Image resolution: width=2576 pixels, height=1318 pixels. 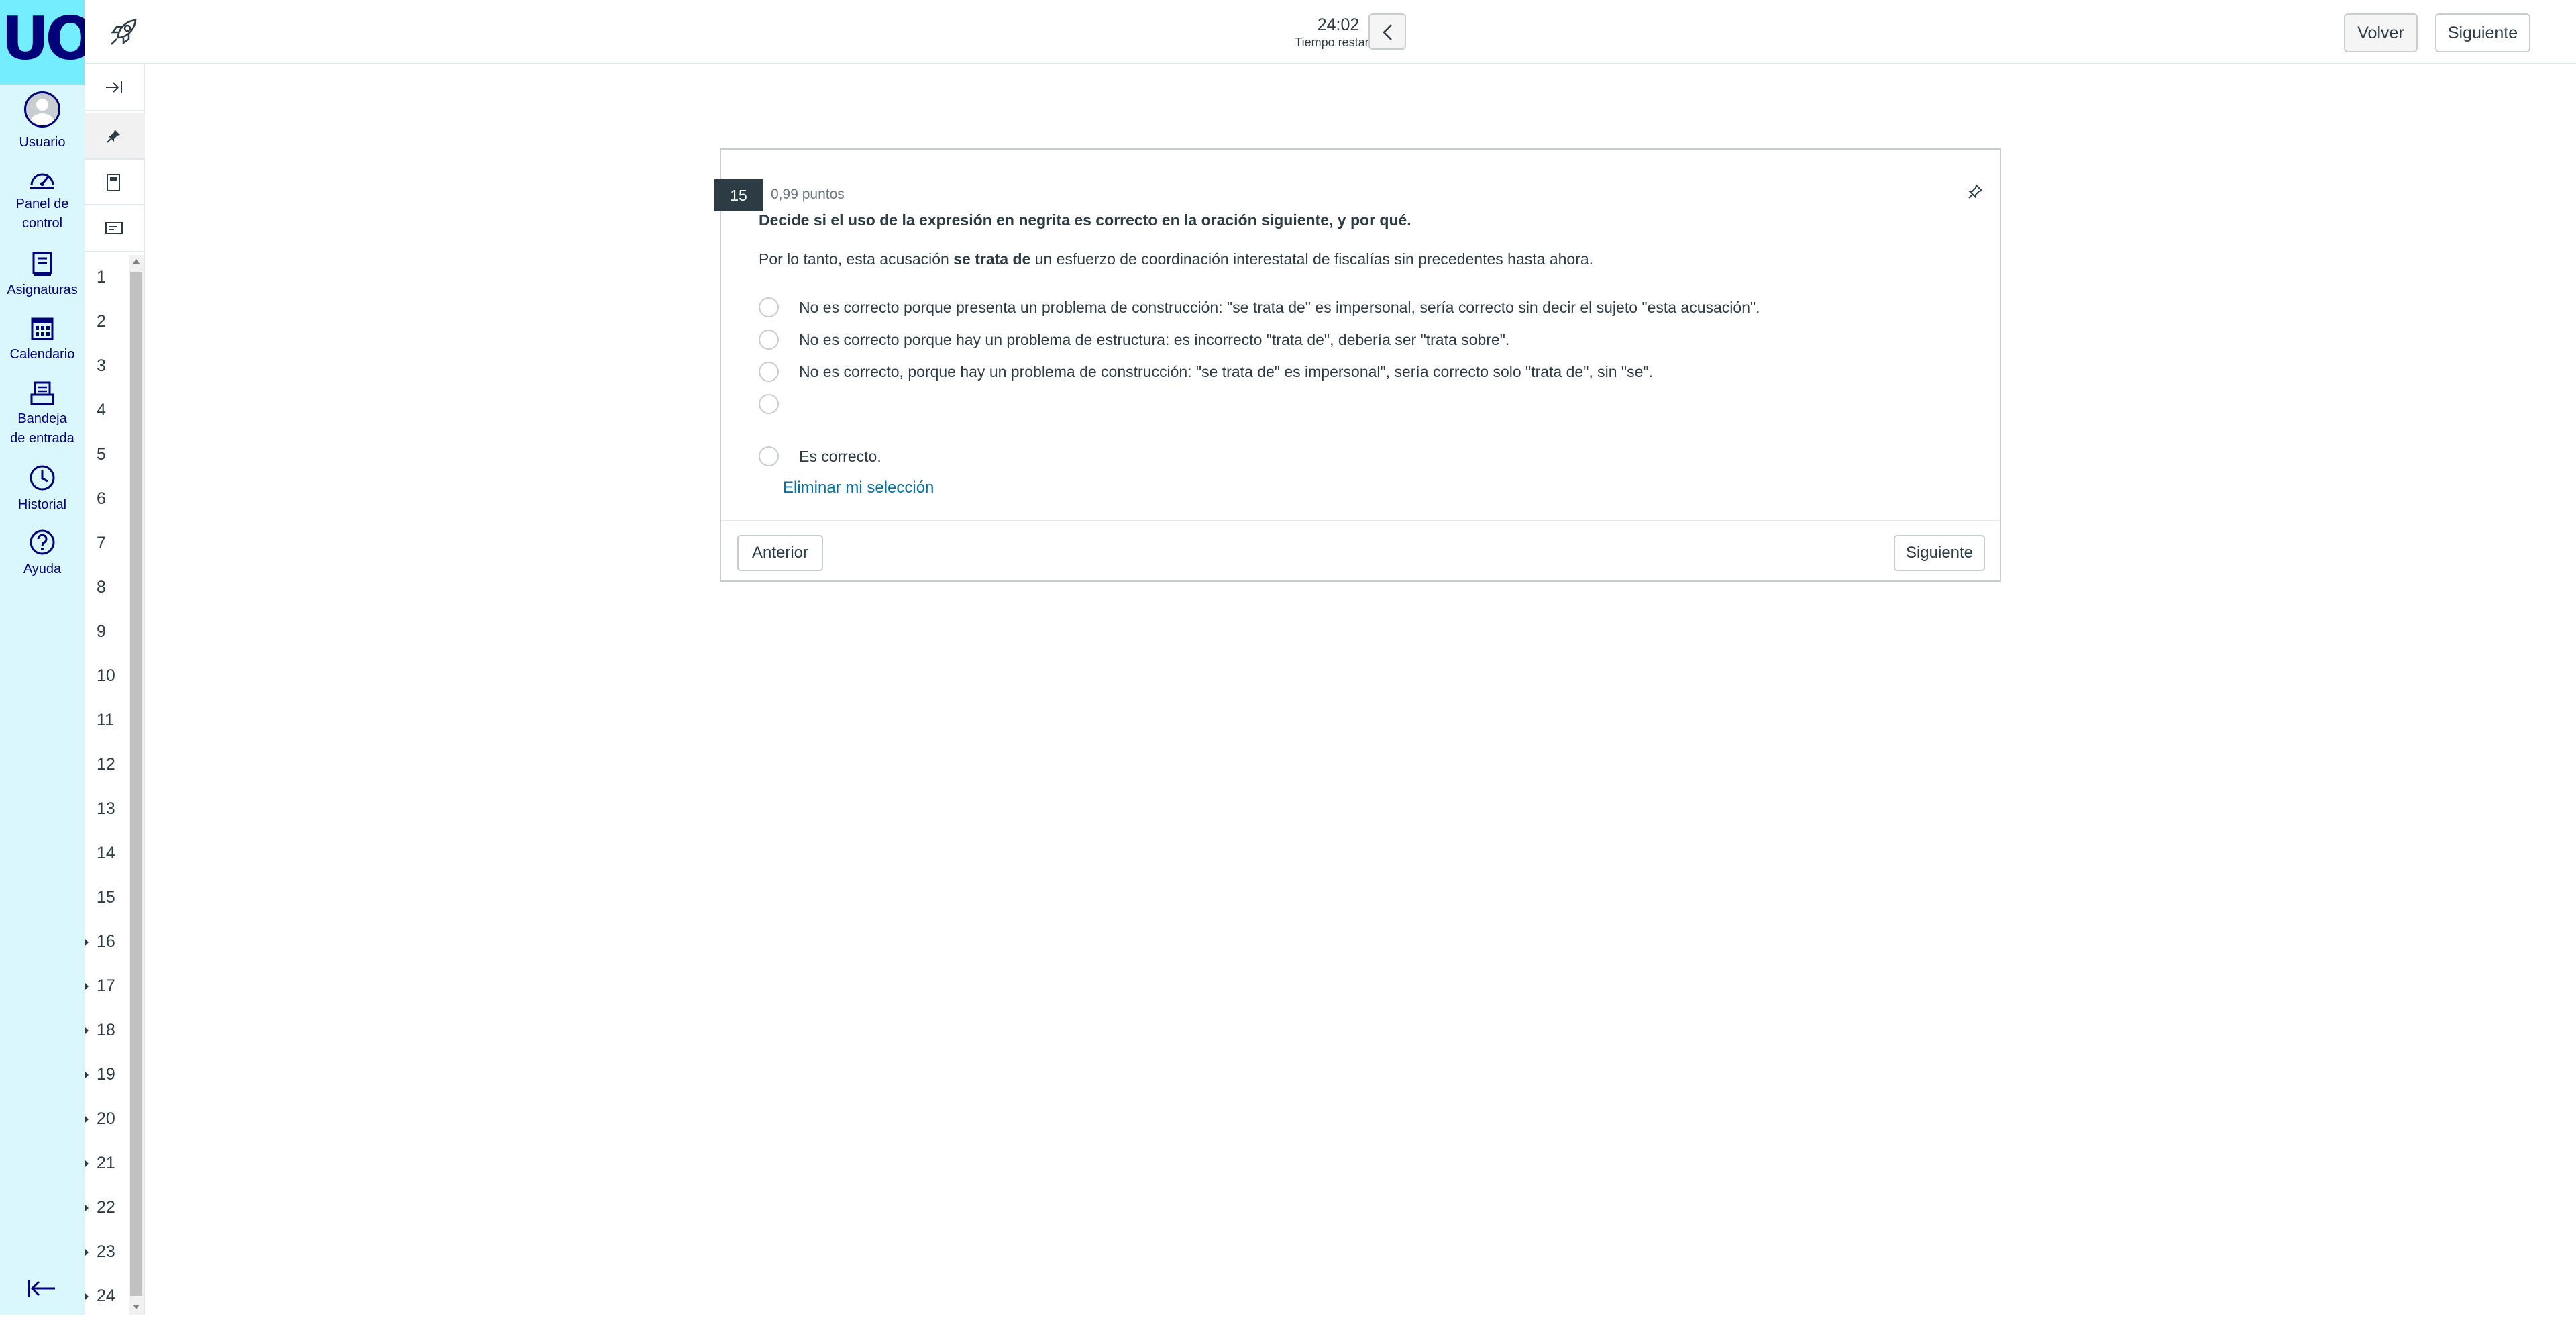 I want to click on question-nav-item: 10, so click(x=107, y=676).